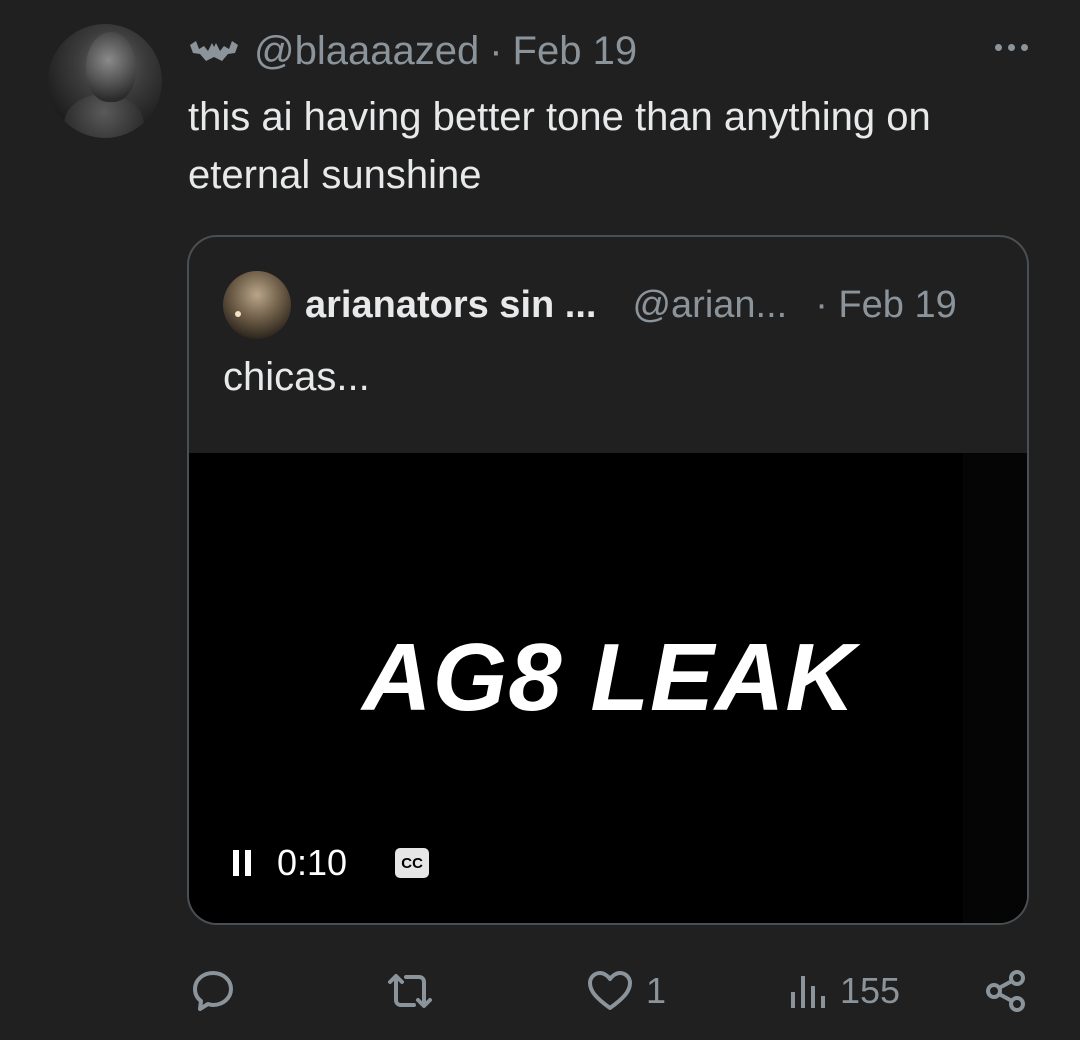 The height and width of the screenshot is (1040, 1080). I want to click on reply-button, so click(213, 991).